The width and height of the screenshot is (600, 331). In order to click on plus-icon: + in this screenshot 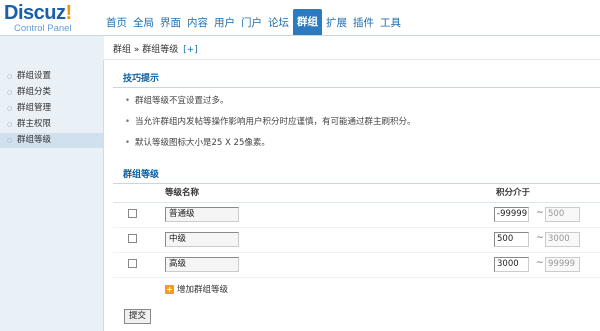, I will do `click(169, 289)`.